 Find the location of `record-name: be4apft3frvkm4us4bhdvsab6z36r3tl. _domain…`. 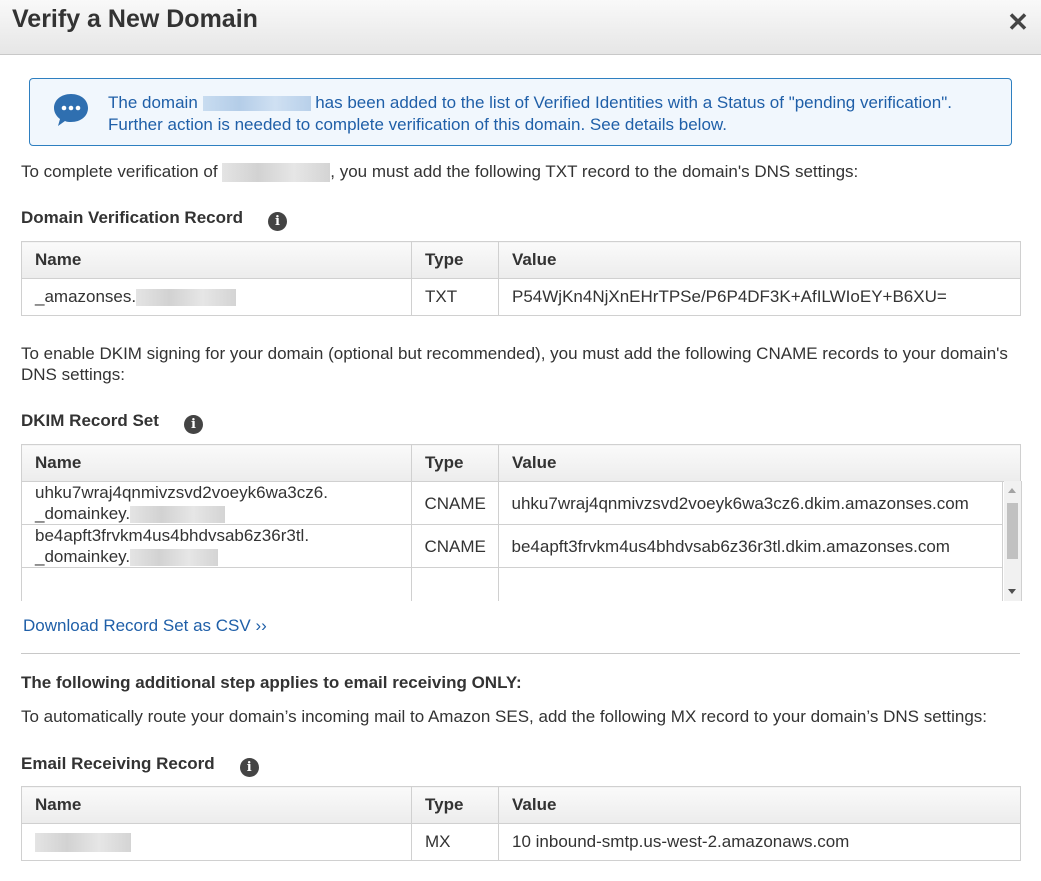

record-name: be4apft3frvkm4us4bhdvsab6z36r3tl. _domain… is located at coordinates (217, 546).